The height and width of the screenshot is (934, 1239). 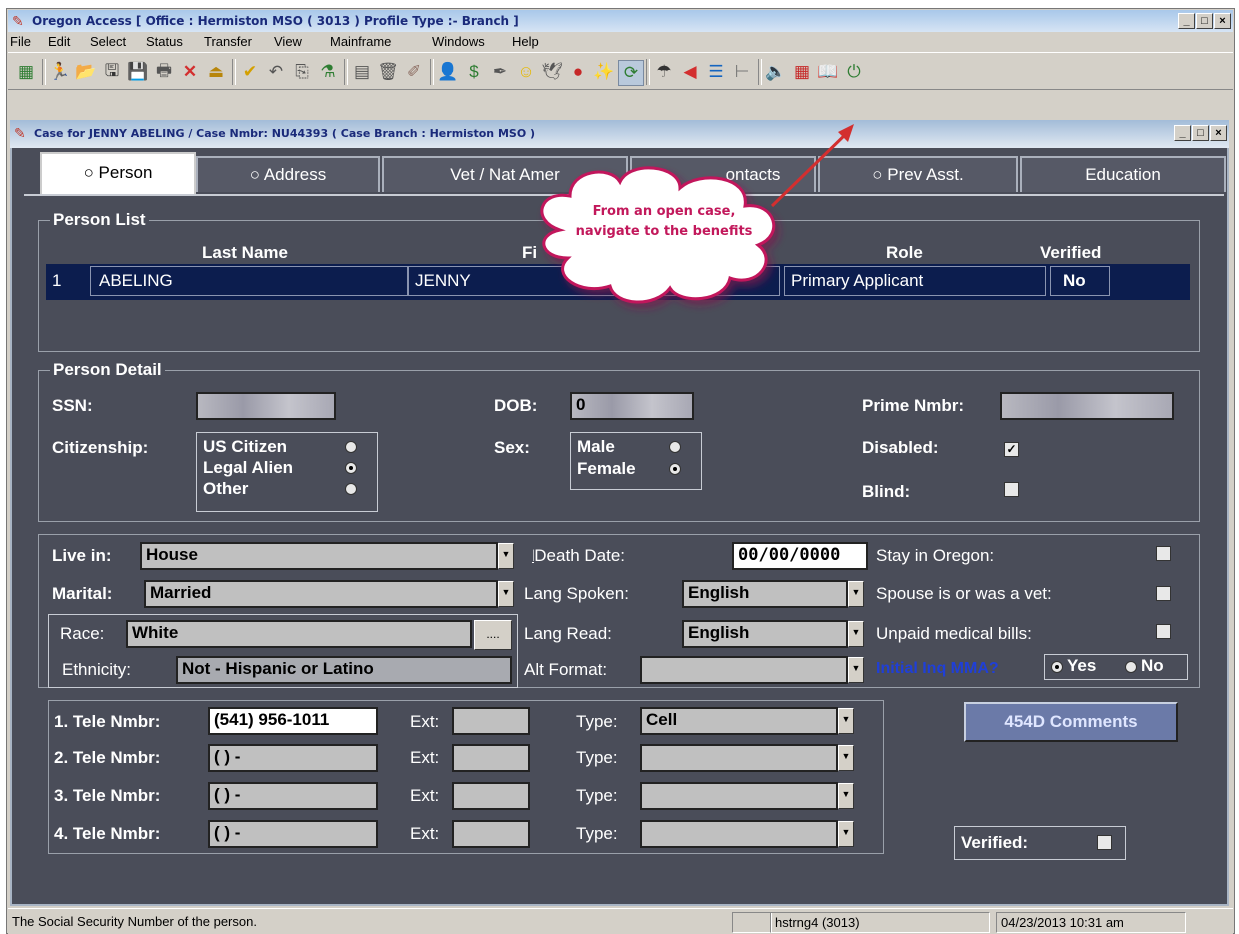 What do you see at coordinates (288, 174) in the screenshot?
I see `tab-address: ○ Address` at bounding box center [288, 174].